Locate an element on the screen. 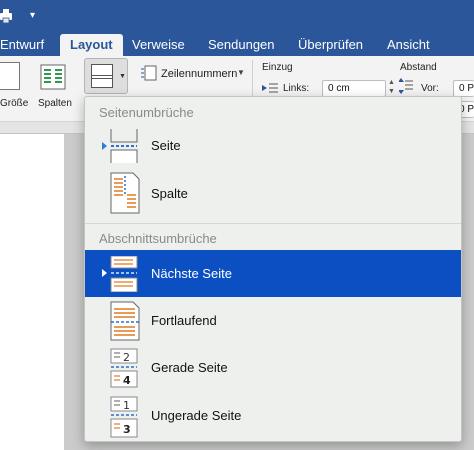 The image size is (474, 450). breaks-button: ▼ is located at coordinates (106, 76).